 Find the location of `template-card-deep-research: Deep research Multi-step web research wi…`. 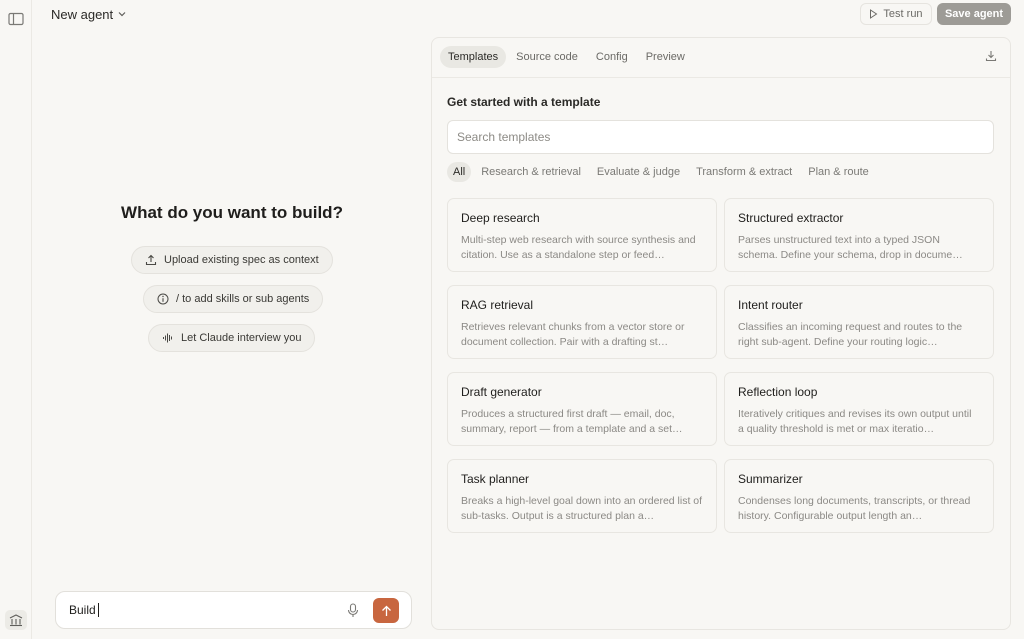

template-card-deep-research: Deep research Multi-step web research wi… is located at coordinates (582, 235).